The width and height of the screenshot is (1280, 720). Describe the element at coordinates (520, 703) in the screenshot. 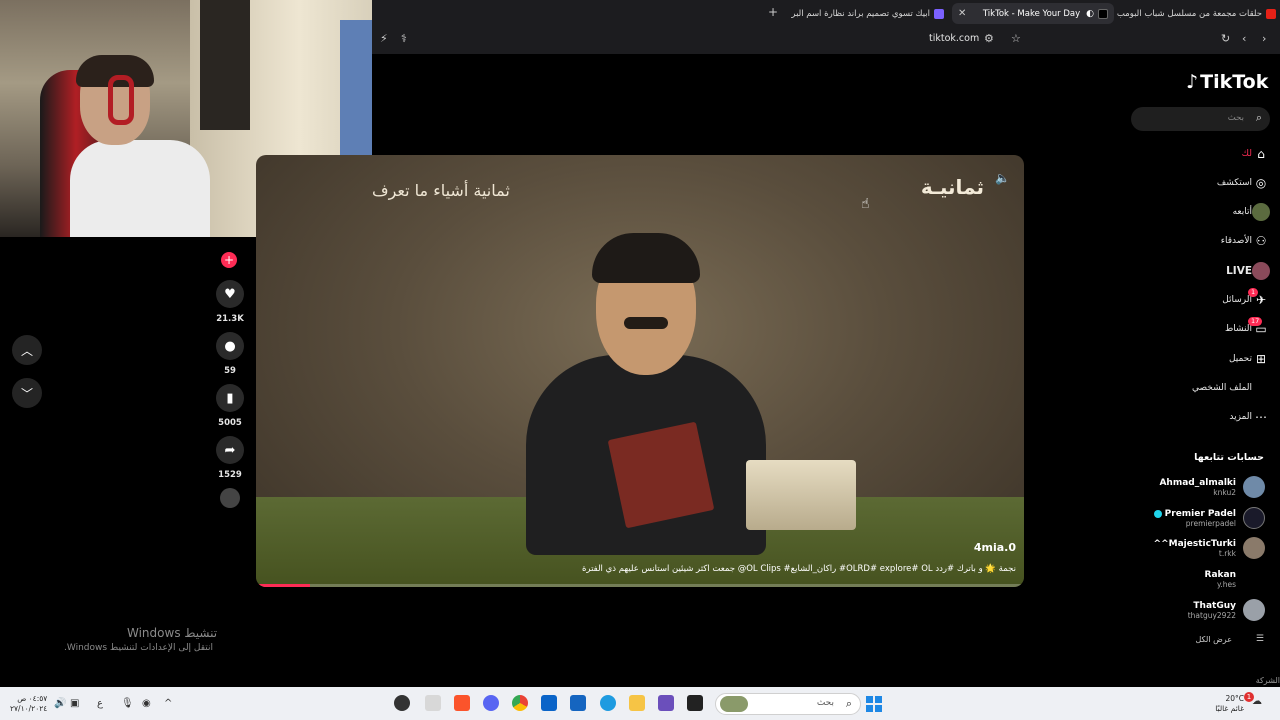

I see `chrome-icon` at that location.